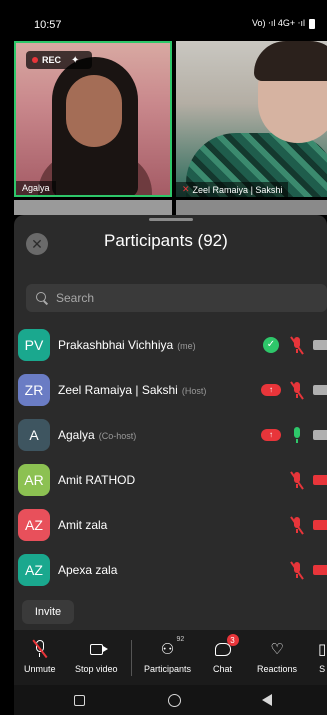  What do you see at coordinates (79, 700) in the screenshot?
I see `recents-icon` at bounding box center [79, 700].